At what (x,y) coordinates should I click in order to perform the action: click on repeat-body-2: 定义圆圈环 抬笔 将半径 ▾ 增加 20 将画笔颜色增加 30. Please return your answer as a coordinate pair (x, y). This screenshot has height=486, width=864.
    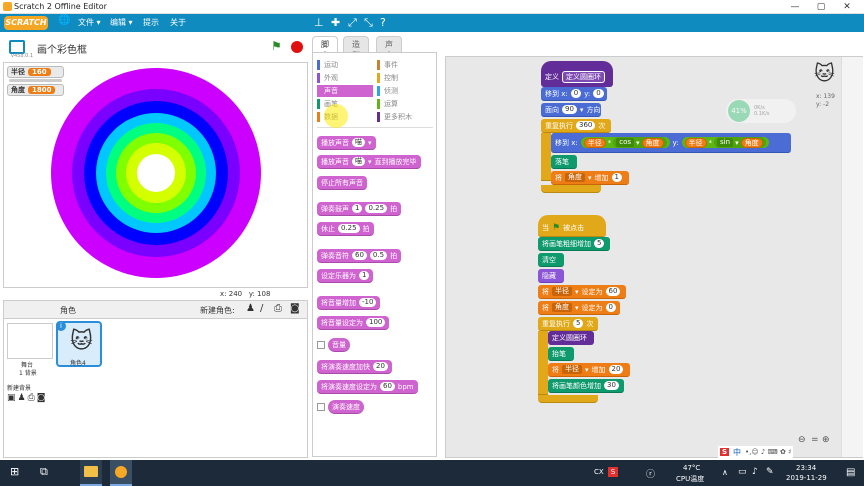
    Looking at the image, I should click on (584, 363).